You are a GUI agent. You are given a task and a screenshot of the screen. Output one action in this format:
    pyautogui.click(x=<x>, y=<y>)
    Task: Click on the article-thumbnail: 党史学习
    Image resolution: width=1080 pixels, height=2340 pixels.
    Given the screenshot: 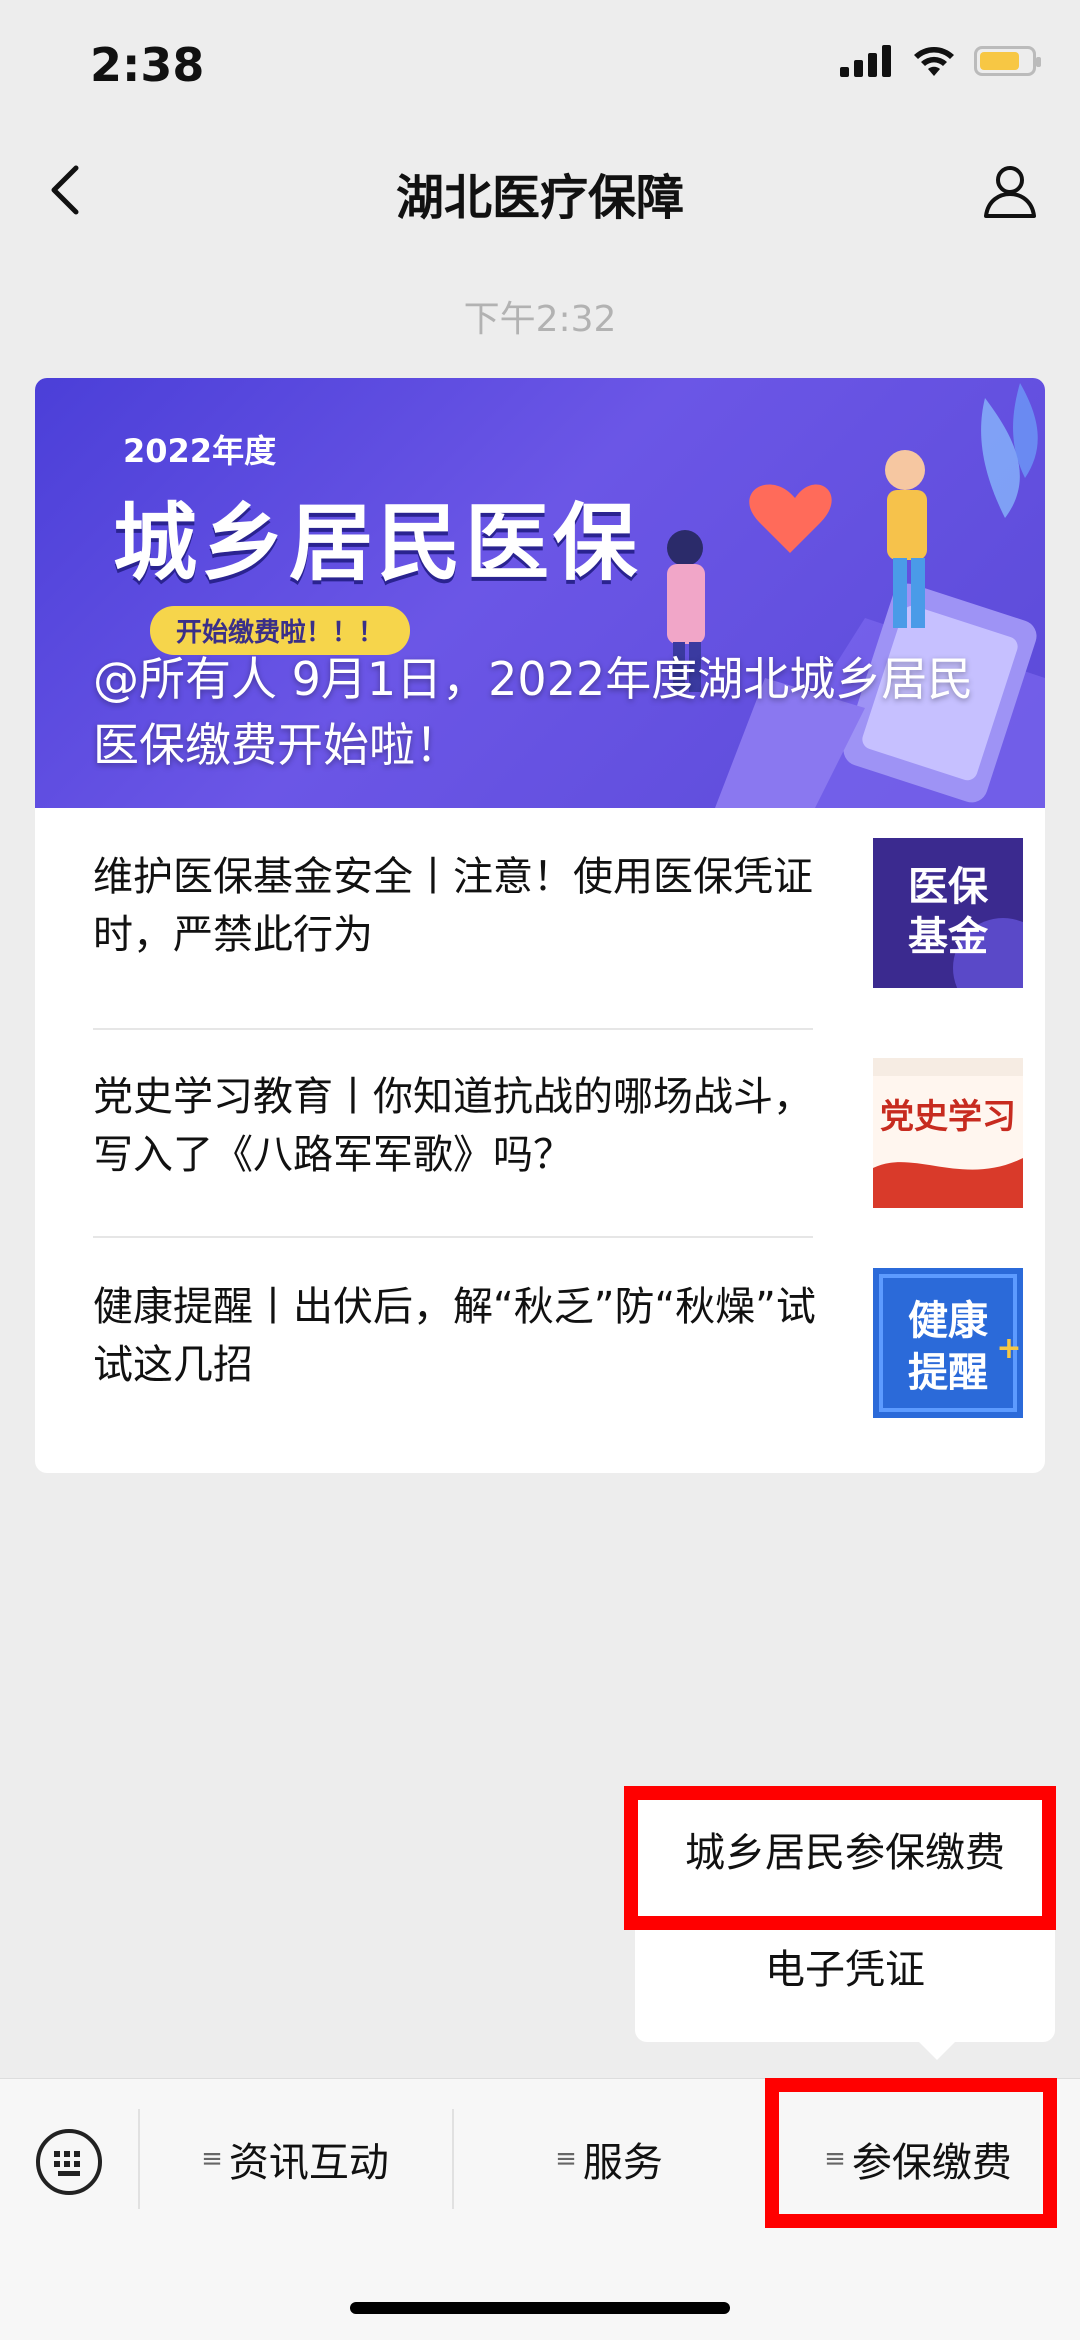 What is the action you would take?
    pyautogui.click(x=948, y=1133)
    